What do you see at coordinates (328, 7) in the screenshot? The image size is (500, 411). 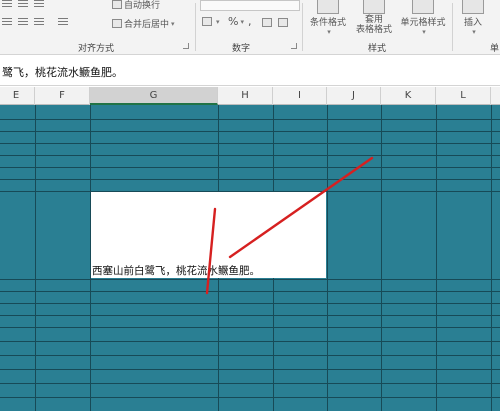 I see `conditional-formatting-icon` at bounding box center [328, 7].